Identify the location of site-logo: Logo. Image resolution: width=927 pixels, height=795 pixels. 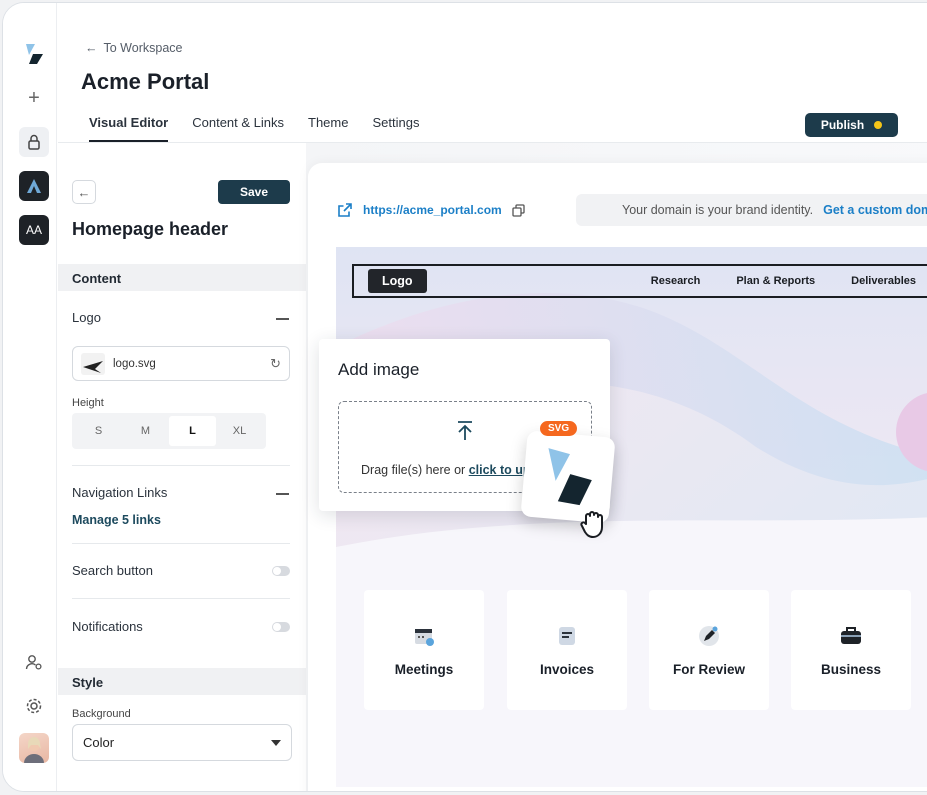
(397, 281).